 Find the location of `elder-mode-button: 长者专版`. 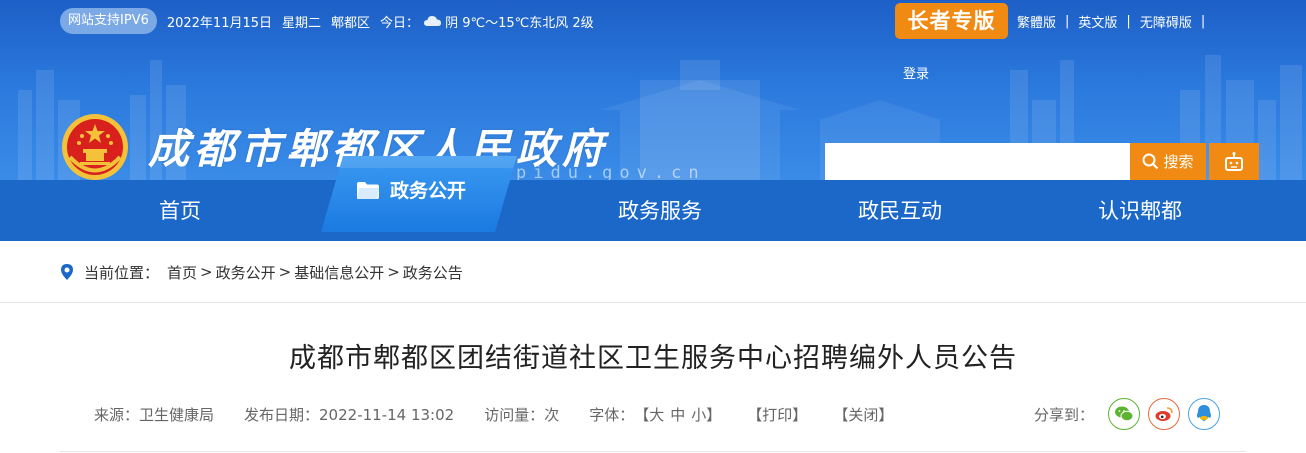

elder-mode-button: 长者专版 is located at coordinates (951, 21).